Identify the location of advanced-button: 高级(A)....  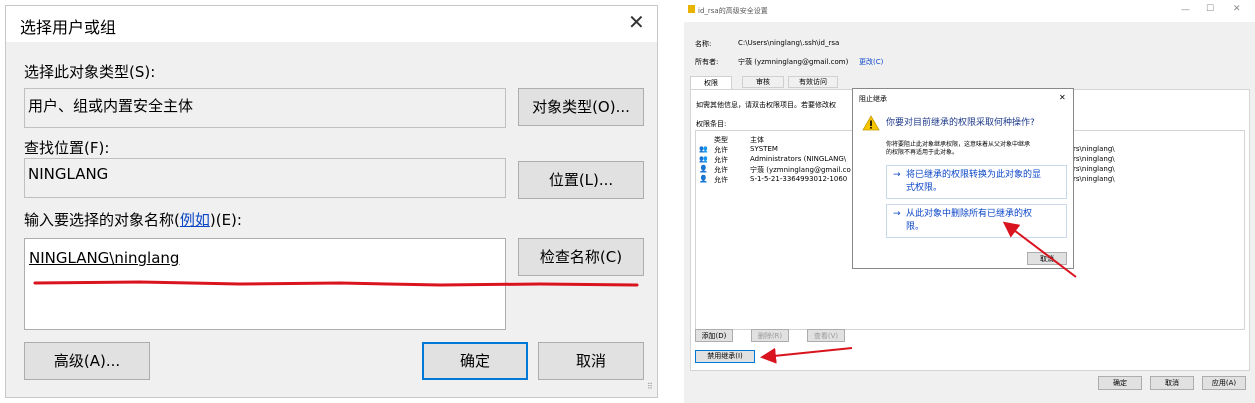
(87, 361).